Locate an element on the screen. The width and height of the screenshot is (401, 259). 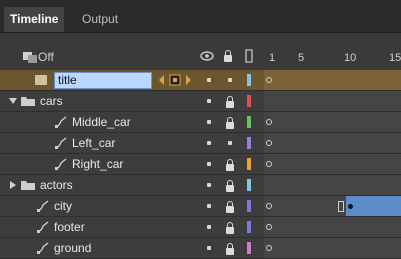
onion-skin-label: Off is located at coordinates (46, 57).